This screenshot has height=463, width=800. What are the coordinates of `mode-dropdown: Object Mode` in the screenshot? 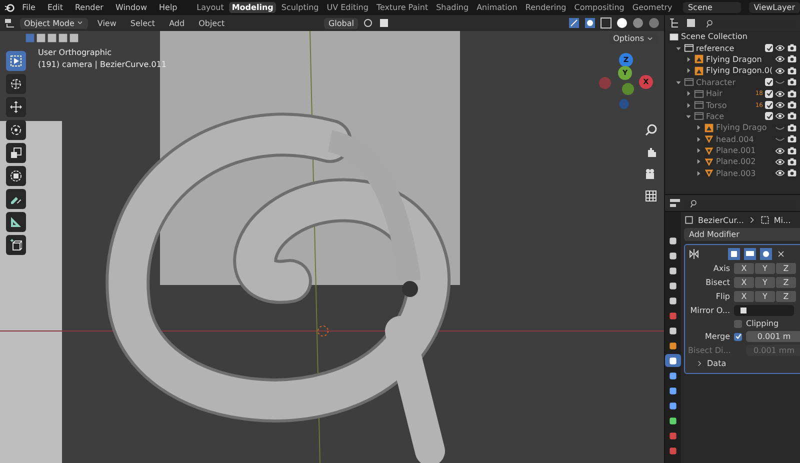 It's located at (54, 23).